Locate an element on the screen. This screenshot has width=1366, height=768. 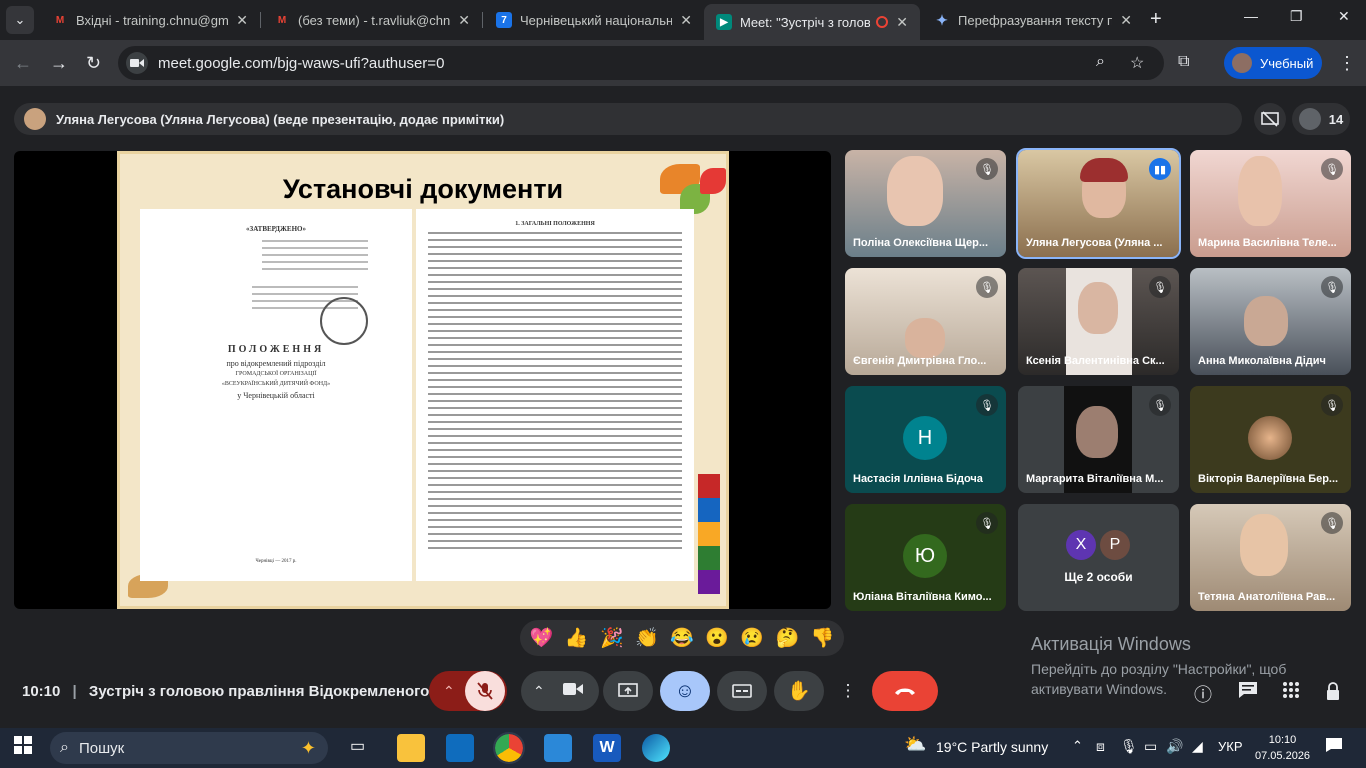
tab-gemini: ✦ Перефразування тексту про ✕ is located at coordinates (1033, 20).